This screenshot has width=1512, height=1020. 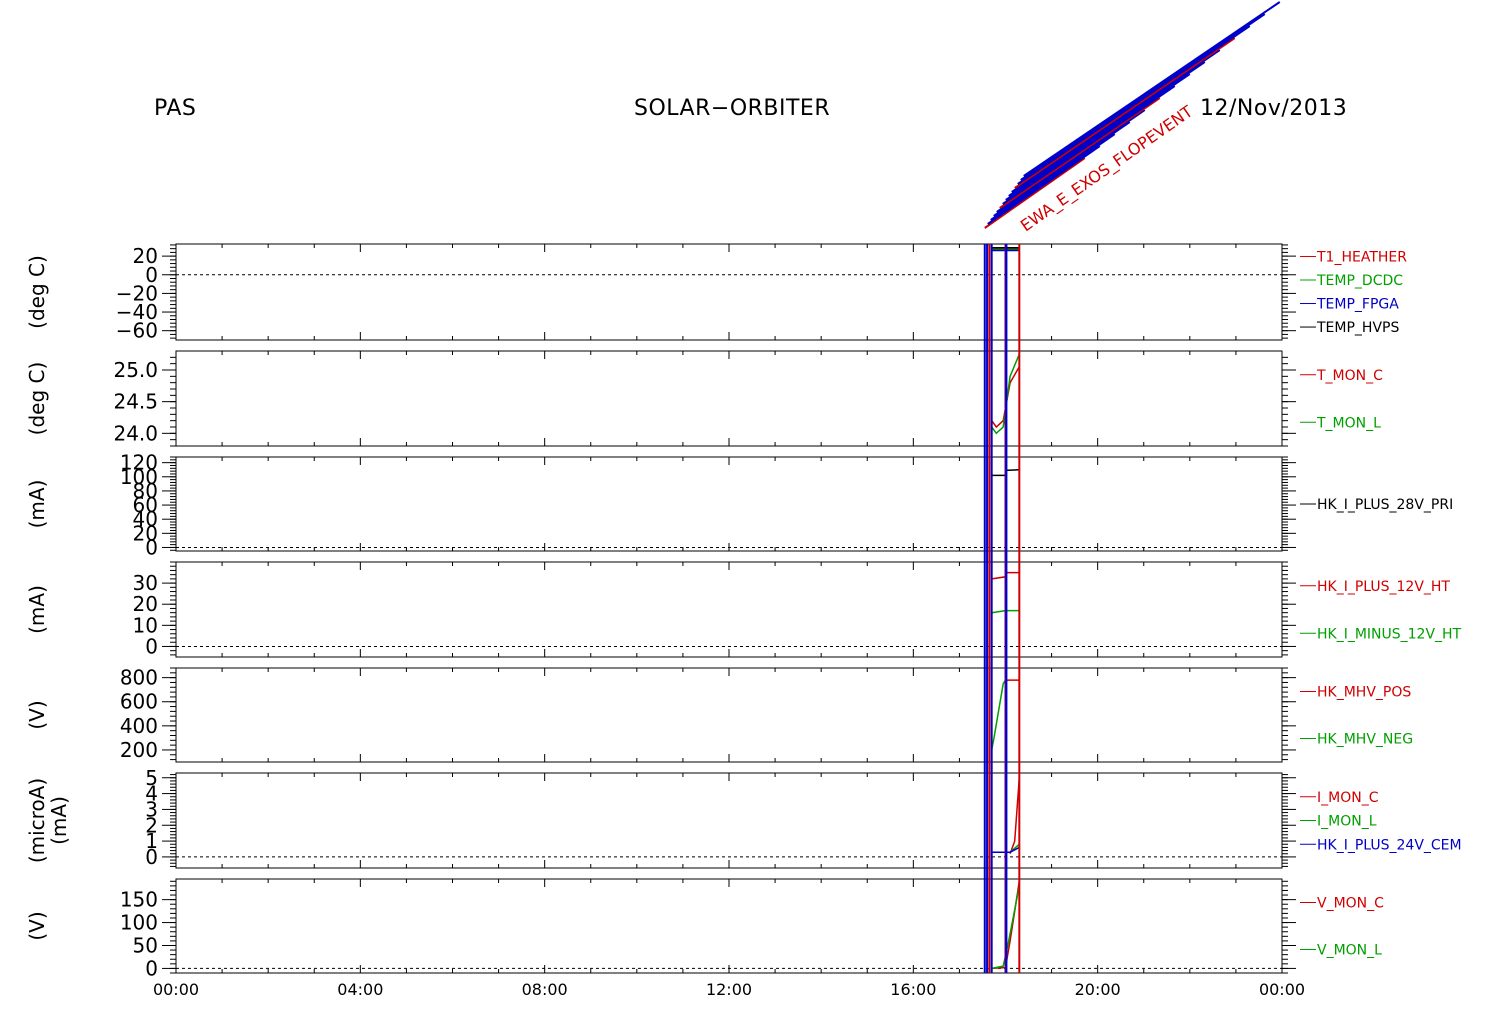 I want to click on y-tick-label: 800, so click(x=139, y=678).